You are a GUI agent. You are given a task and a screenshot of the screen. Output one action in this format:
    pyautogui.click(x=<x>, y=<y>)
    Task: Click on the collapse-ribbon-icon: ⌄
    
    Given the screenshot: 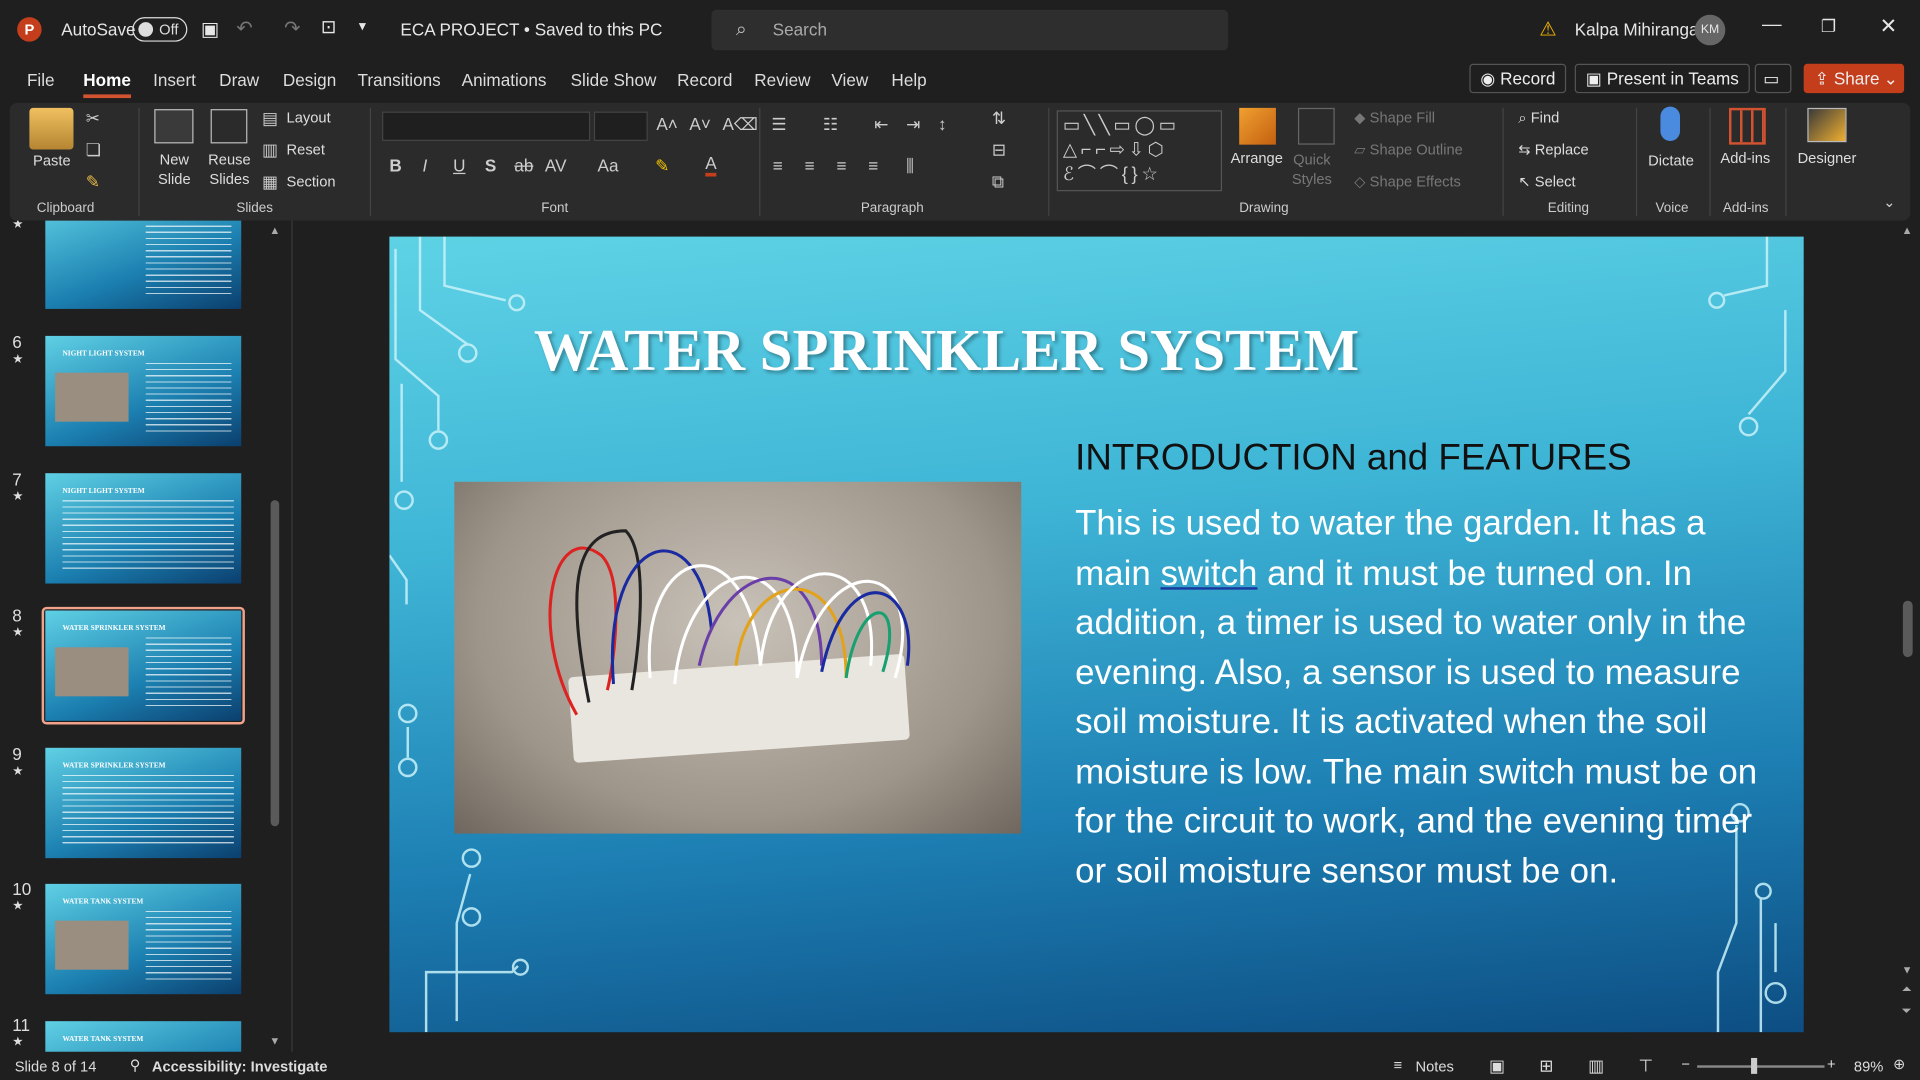 What is the action you would take?
    pyautogui.click(x=1889, y=202)
    